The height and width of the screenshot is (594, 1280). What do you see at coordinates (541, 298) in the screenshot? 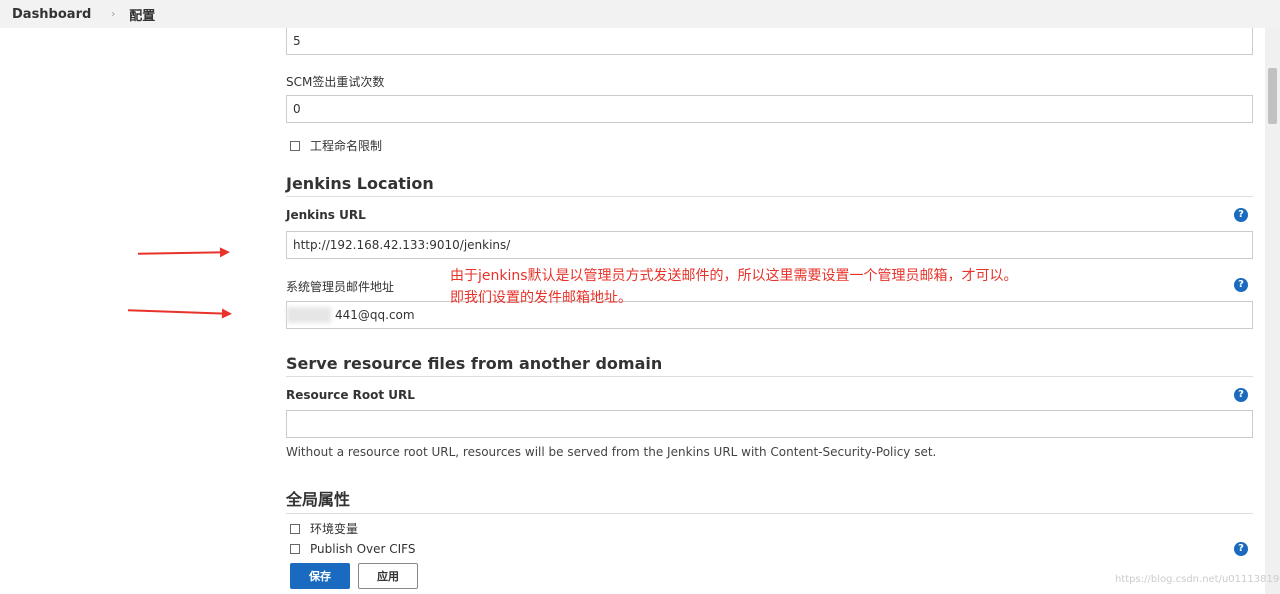
I see `annotation-line-2: 即我们设置的发件邮箱地址。` at bounding box center [541, 298].